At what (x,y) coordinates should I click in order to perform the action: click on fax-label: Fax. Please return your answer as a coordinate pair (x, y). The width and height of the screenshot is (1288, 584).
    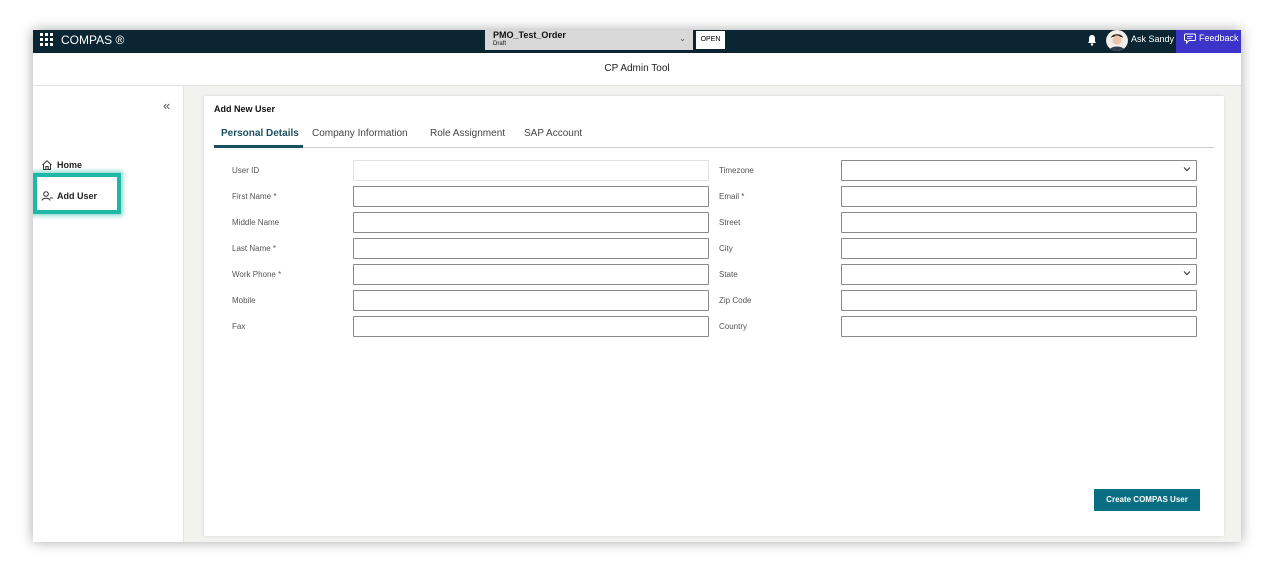
    Looking at the image, I should click on (239, 326).